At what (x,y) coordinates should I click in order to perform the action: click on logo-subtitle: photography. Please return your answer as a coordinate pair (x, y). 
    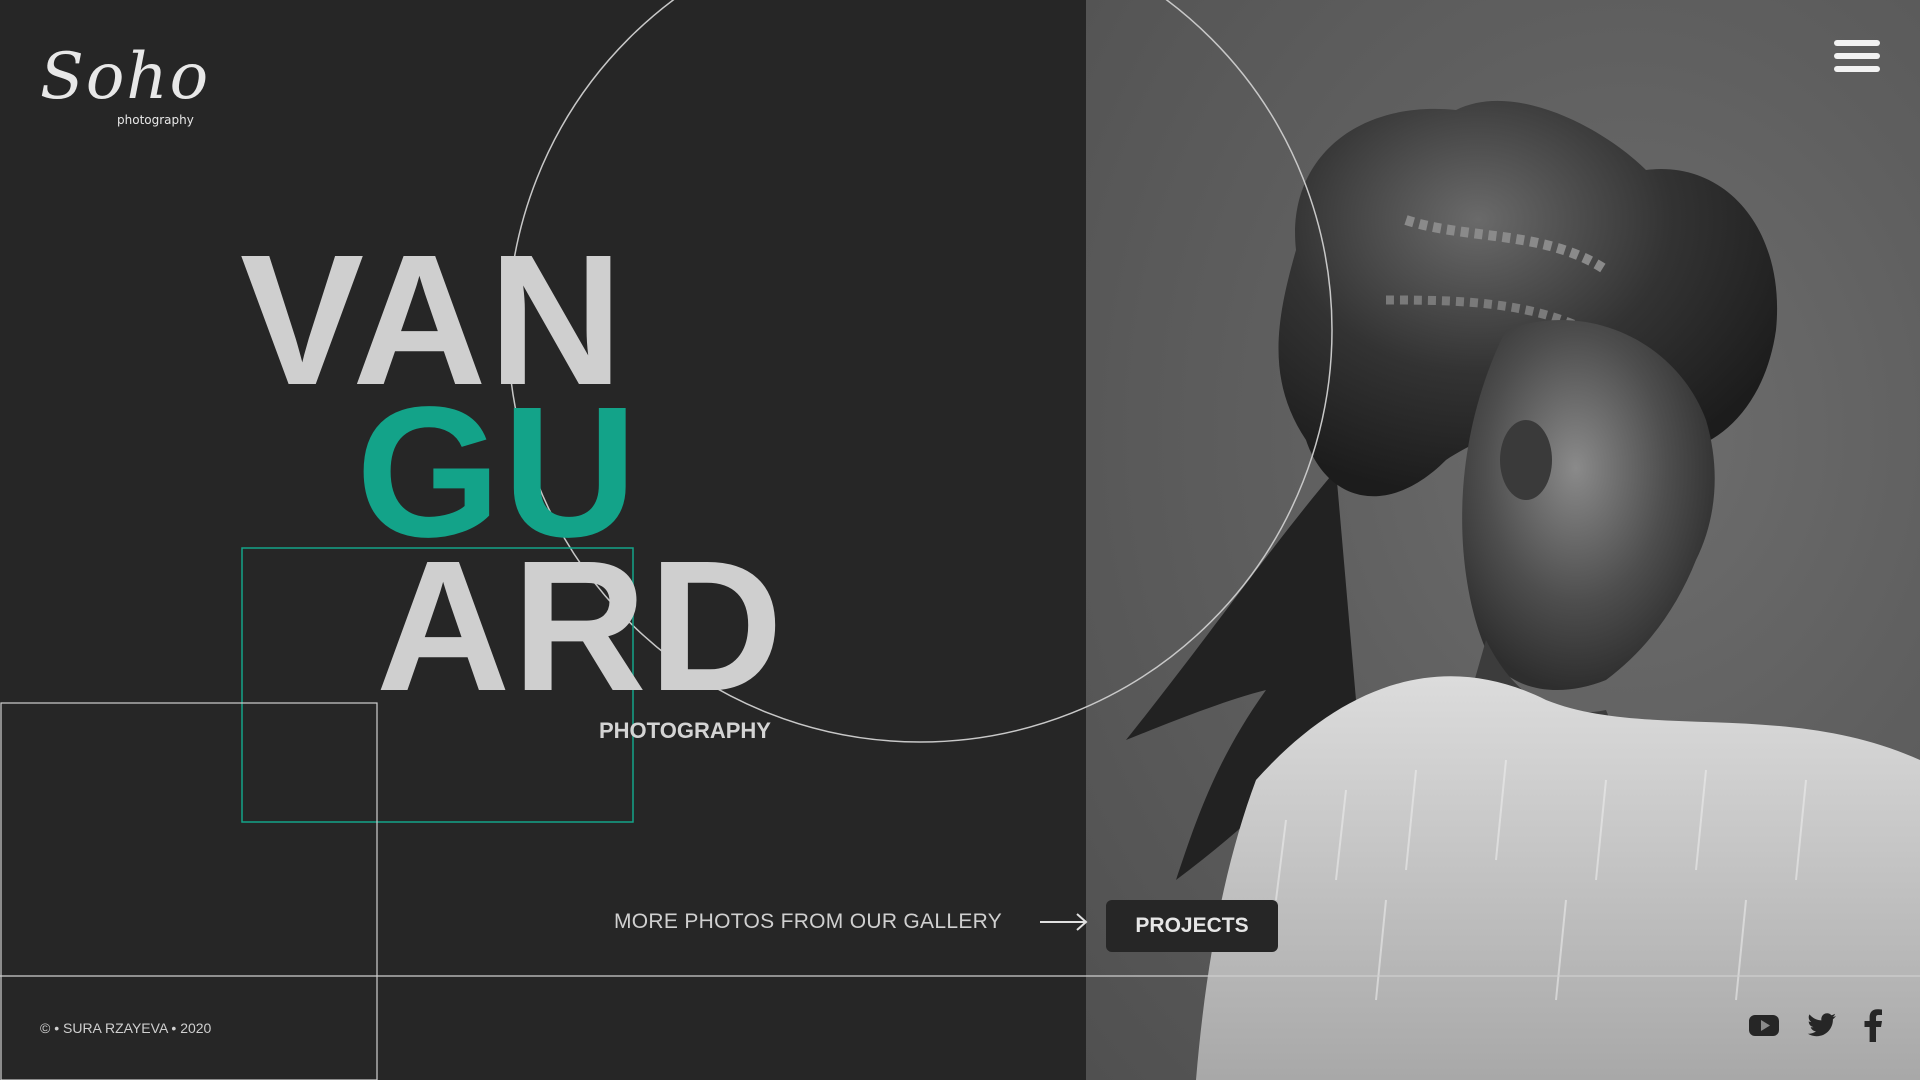
    Looking at the image, I should click on (155, 120).